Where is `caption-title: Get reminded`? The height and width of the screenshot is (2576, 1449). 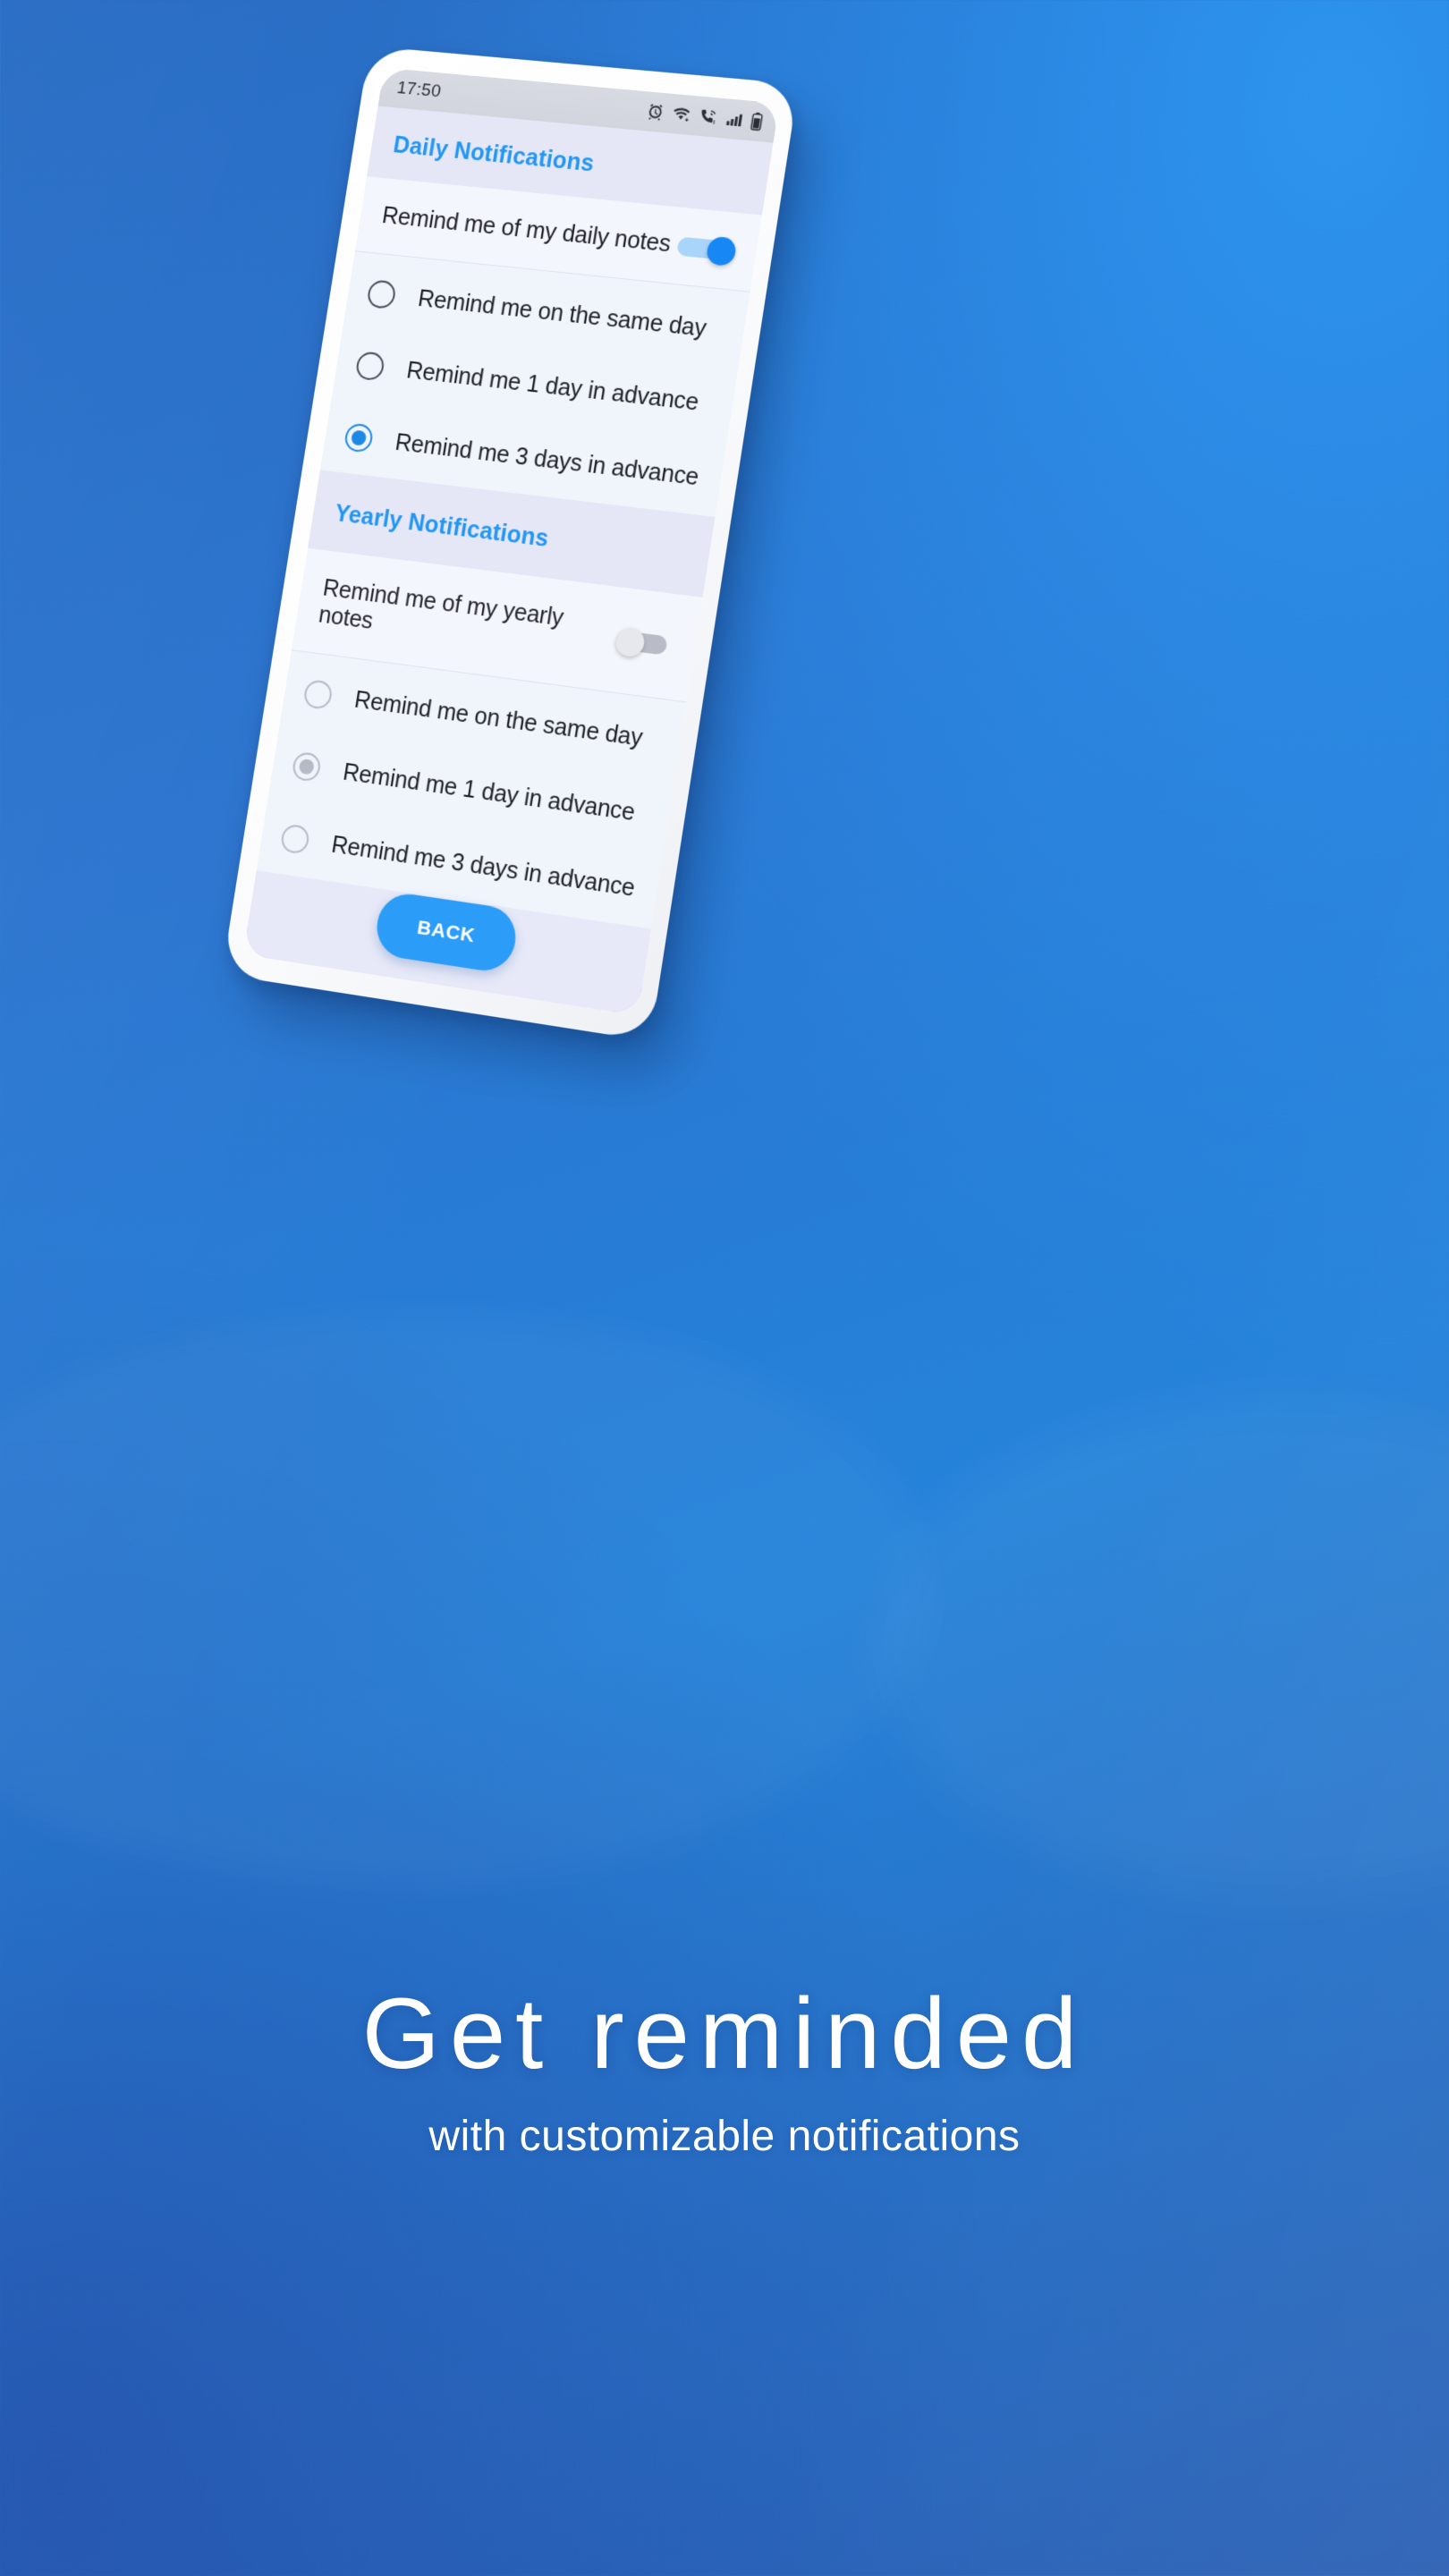
caption-title: Get reminded is located at coordinates (724, 2033).